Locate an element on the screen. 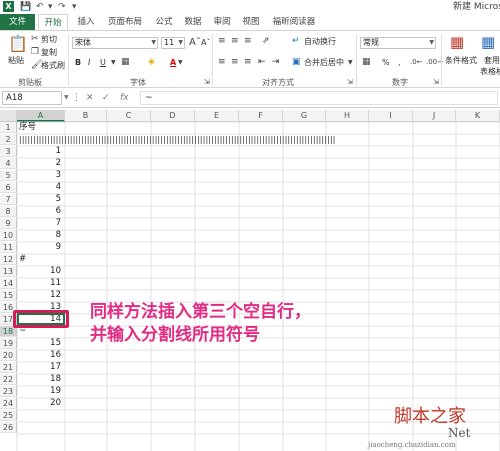 Image resolution: width=500 pixels, height=451 pixels. tab-foxit-reader: 福昕阅读器 is located at coordinates (294, 22).